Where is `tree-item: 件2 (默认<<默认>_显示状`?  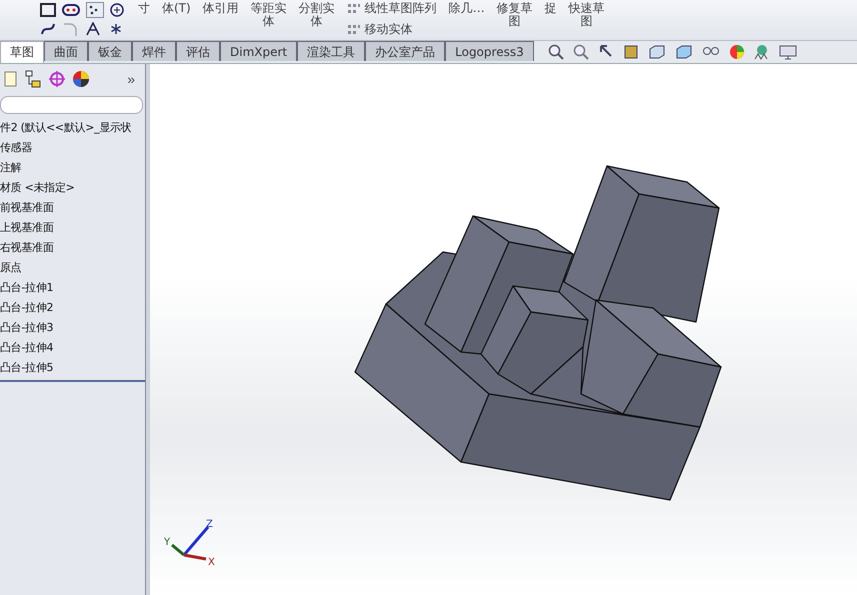 tree-item: 件2 (默认<<默认>_显示状 is located at coordinates (72, 128).